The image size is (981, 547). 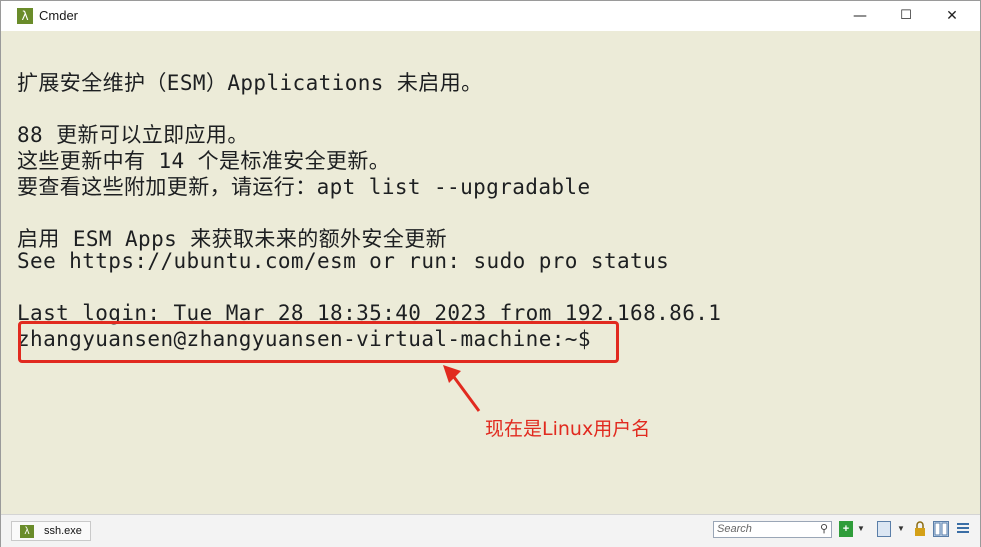 What do you see at coordinates (63, 531) in the screenshot?
I see `console-tab-label: ssh.exe` at bounding box center [63, 531].